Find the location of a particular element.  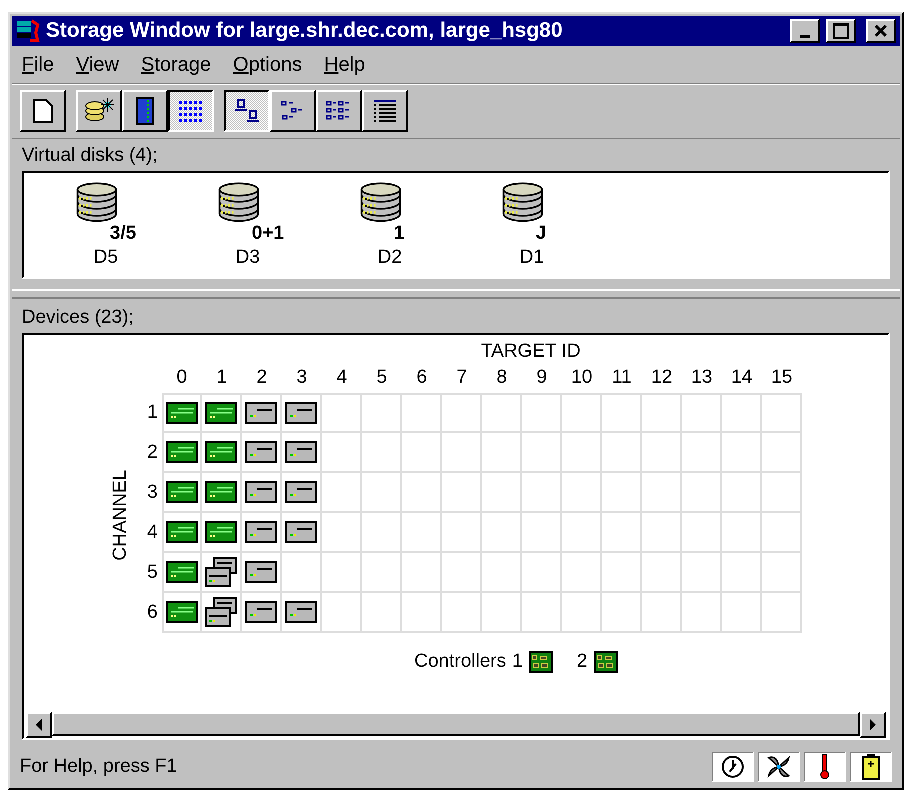

device-stack-icon is located at coordinates (221, 572).